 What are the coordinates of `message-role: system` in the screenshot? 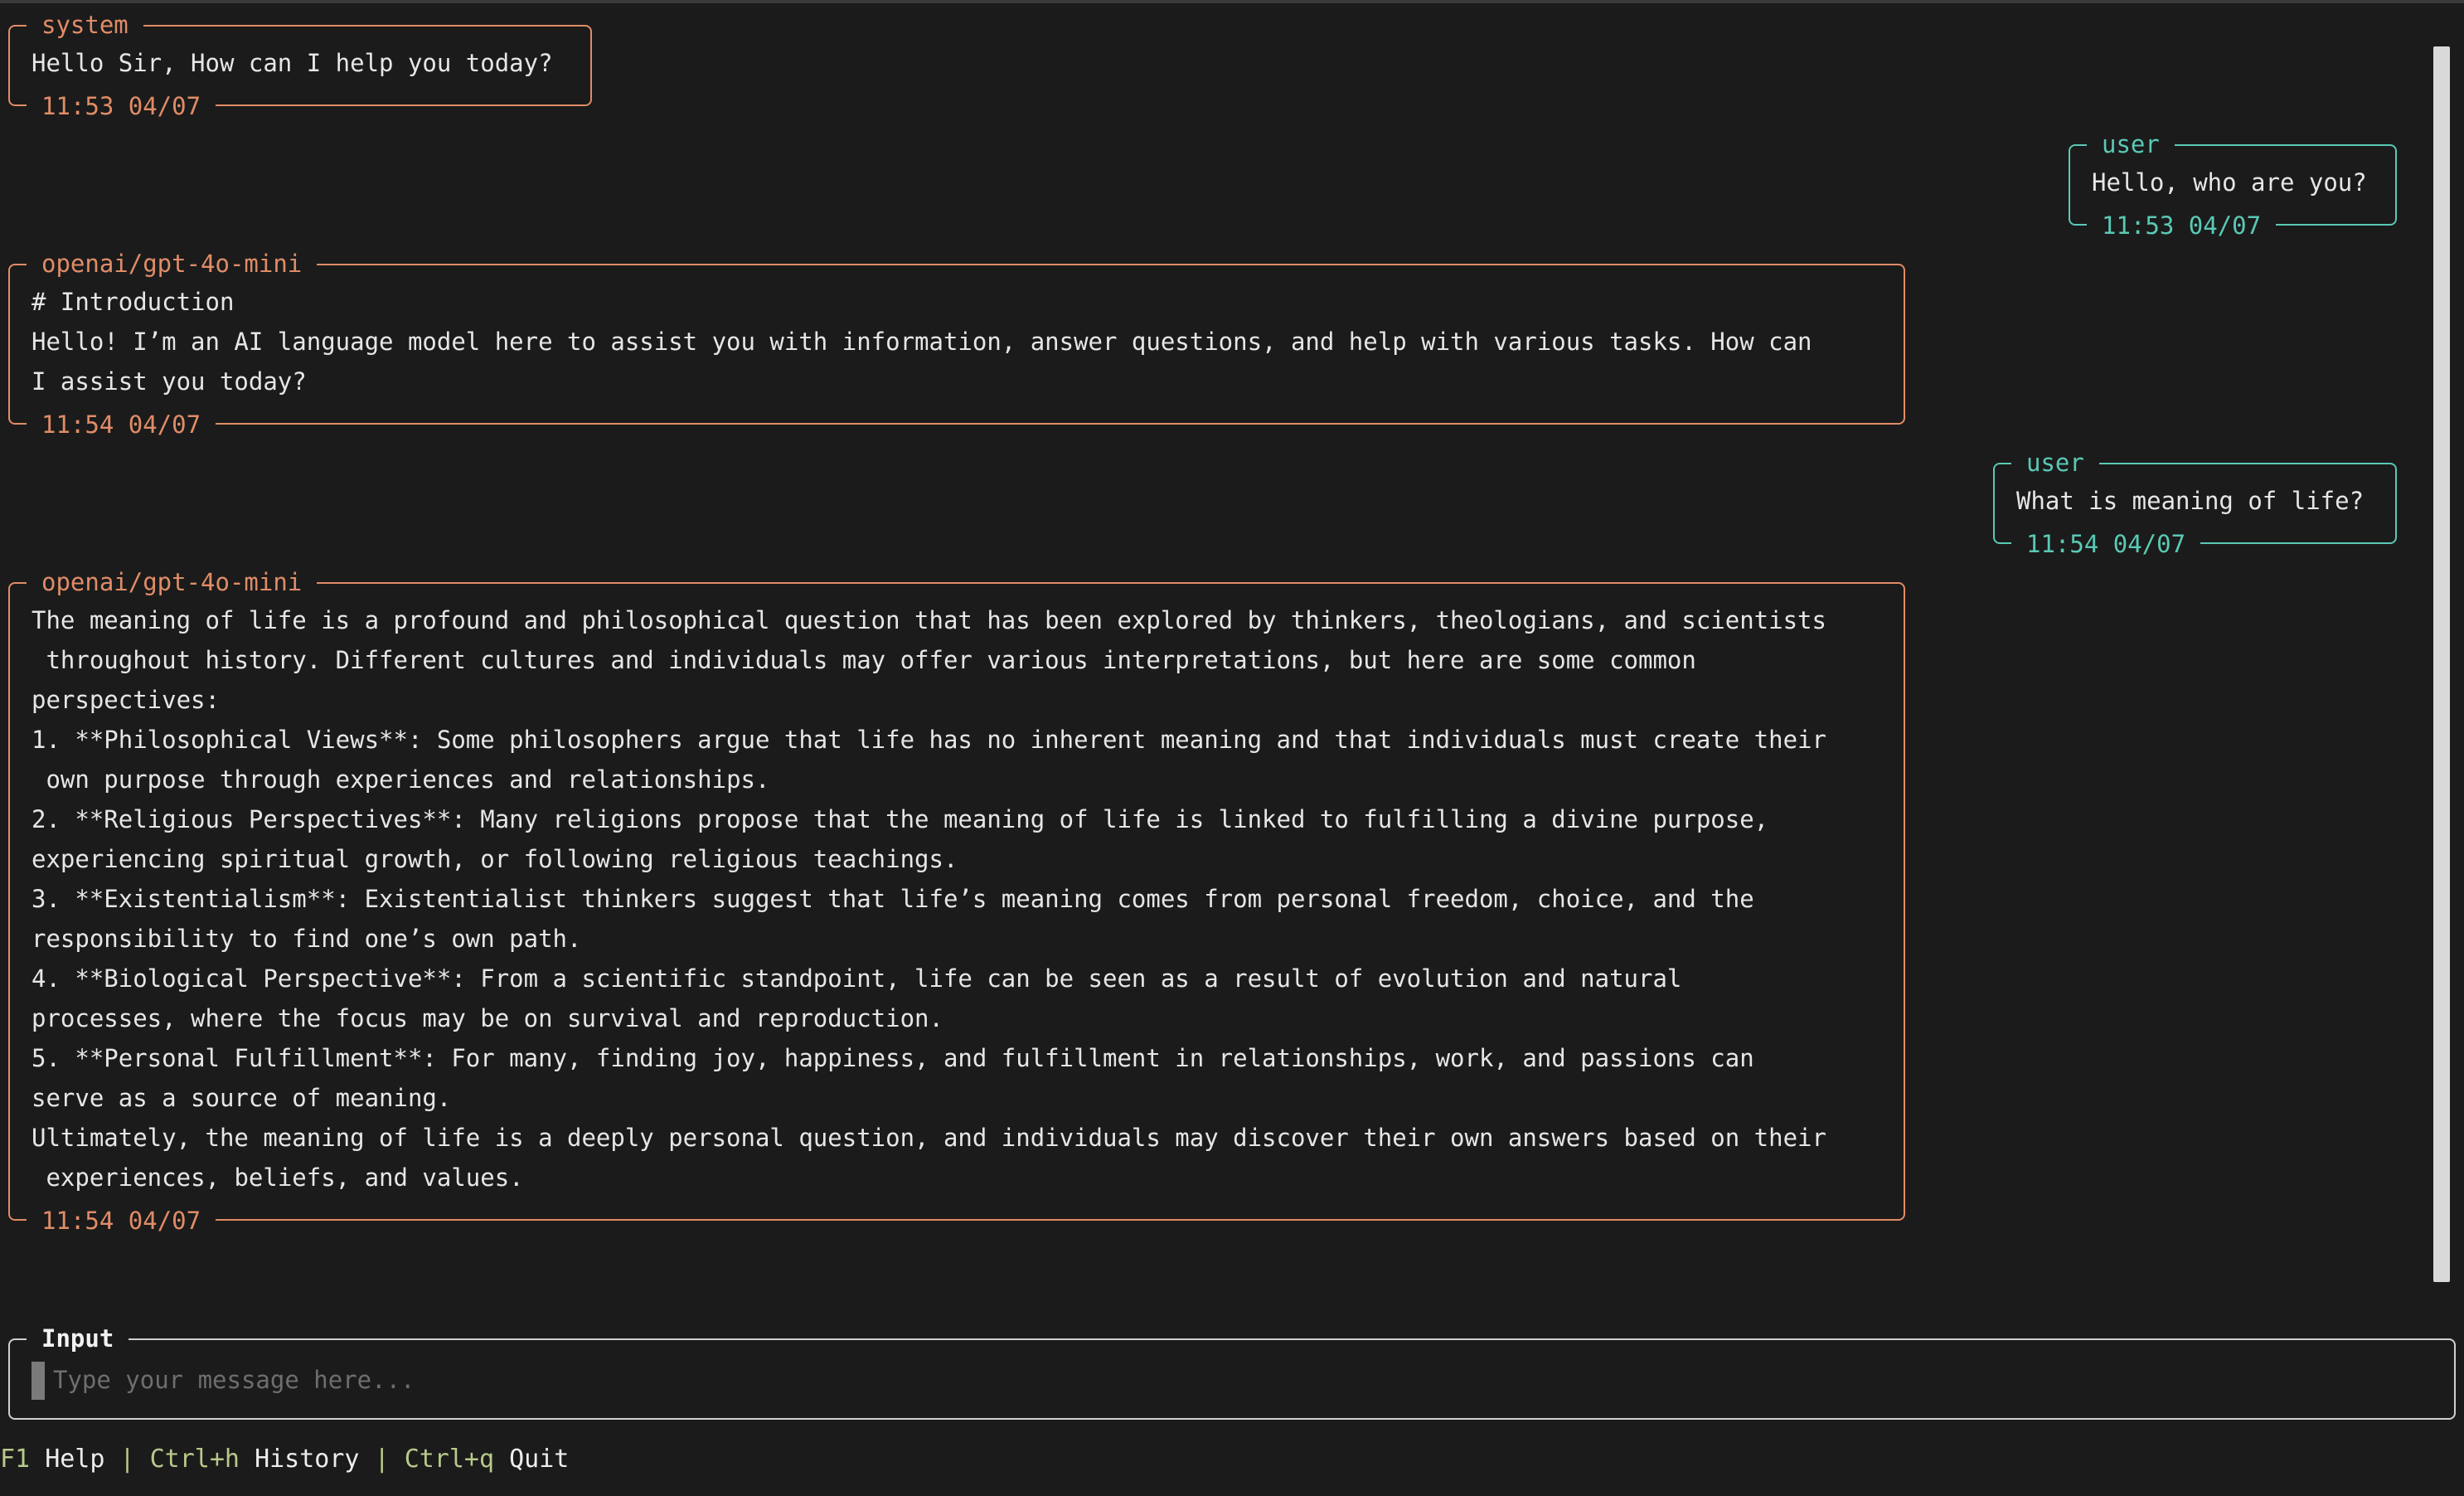 It's located at (85, 25).